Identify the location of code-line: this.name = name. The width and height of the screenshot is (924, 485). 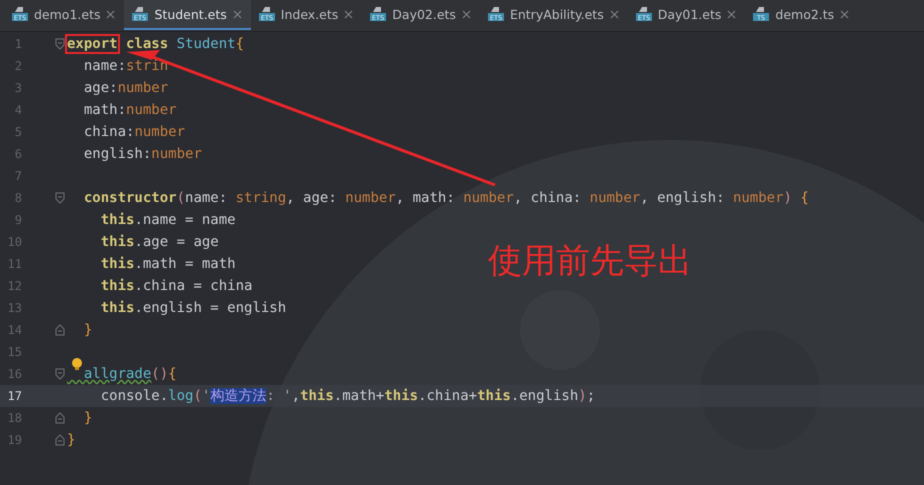
(168, 220).